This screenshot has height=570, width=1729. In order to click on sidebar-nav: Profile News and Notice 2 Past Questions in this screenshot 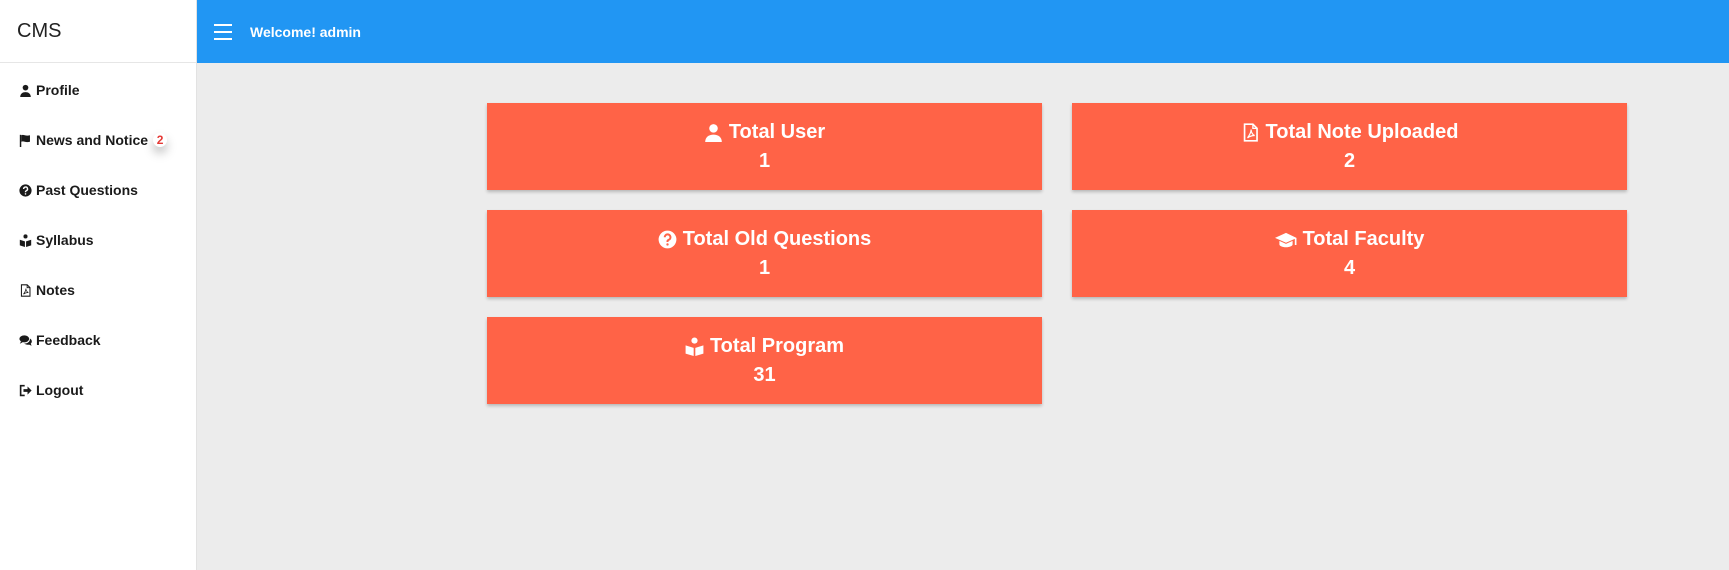, I will do `click(98, 240)`.